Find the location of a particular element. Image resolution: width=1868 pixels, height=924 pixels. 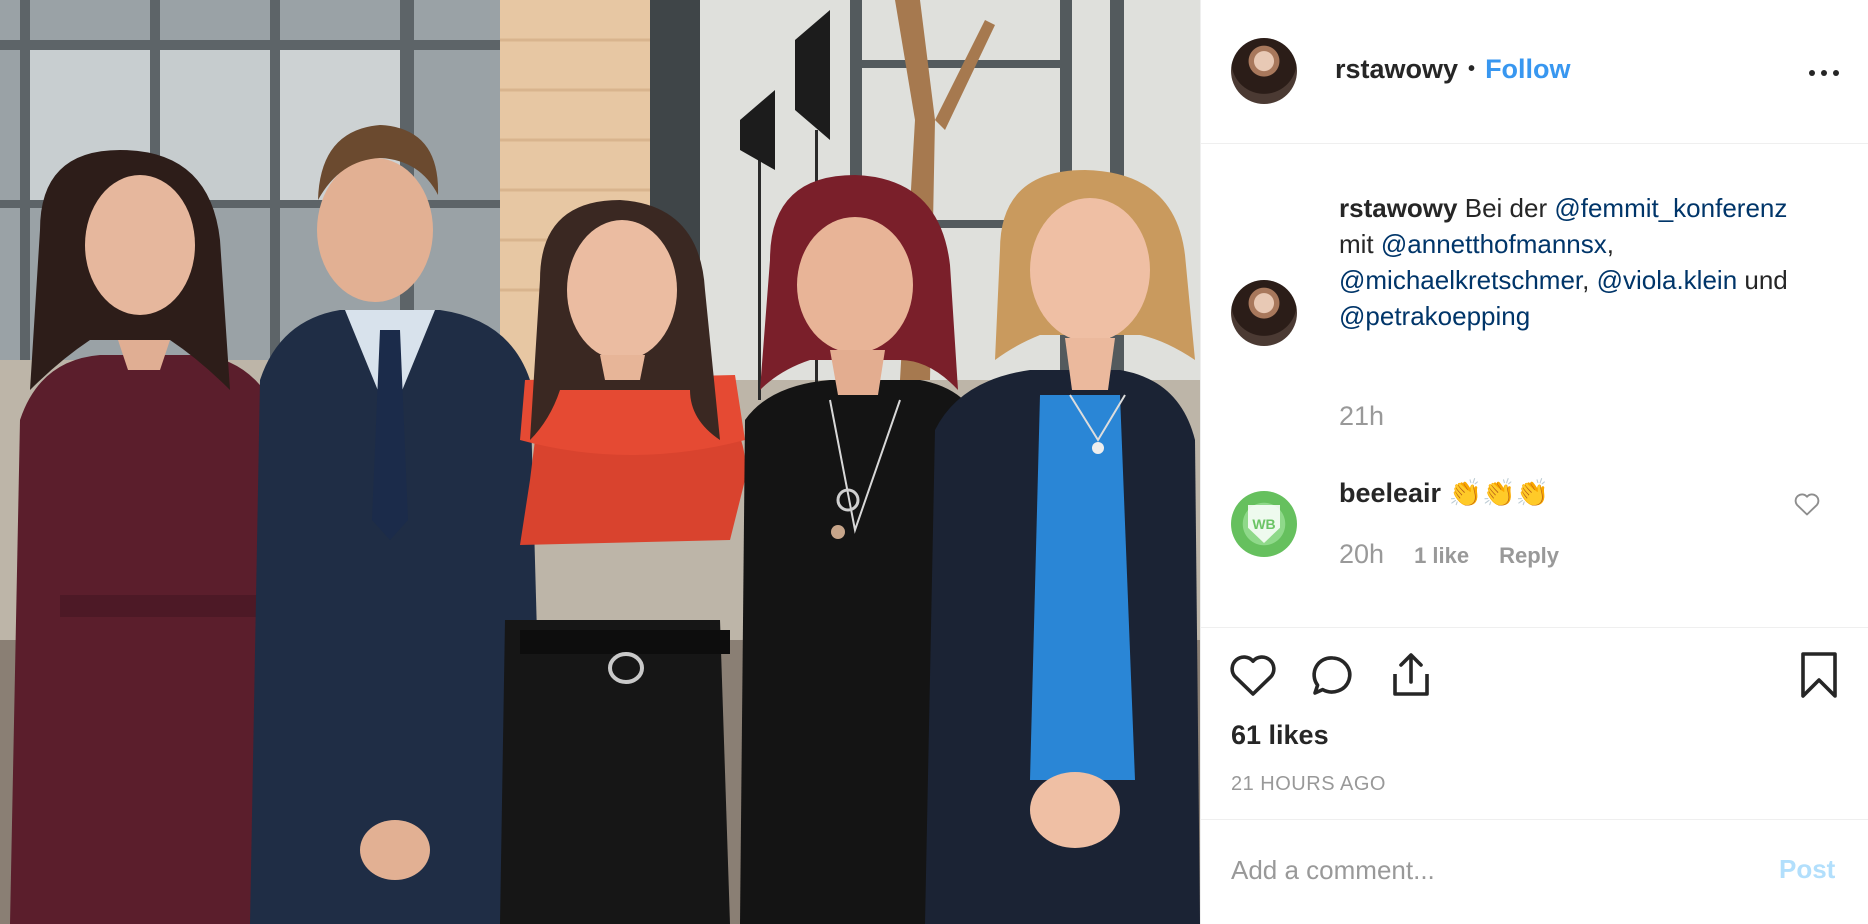

likes-count: 61 likes is located at coordinates (1280, 735).